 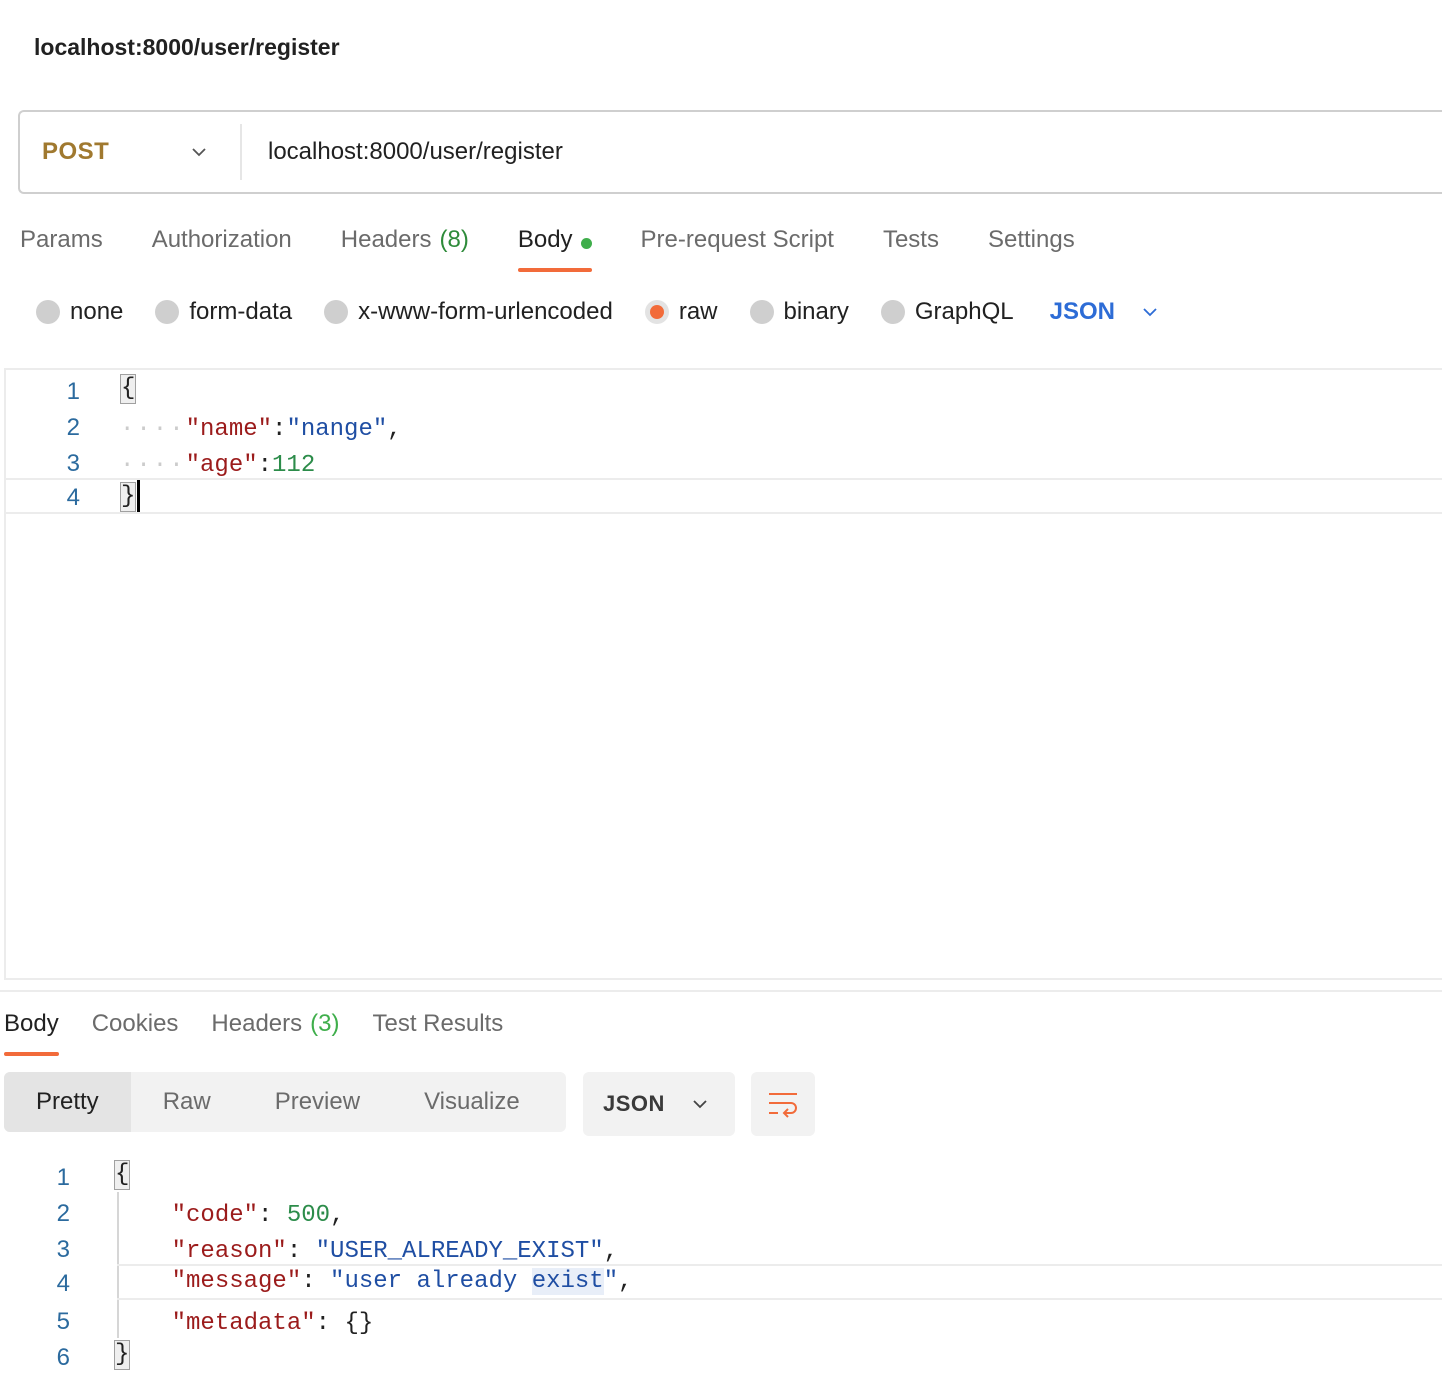 I want to click on json-string: "nange", so click(x=337, y=429).